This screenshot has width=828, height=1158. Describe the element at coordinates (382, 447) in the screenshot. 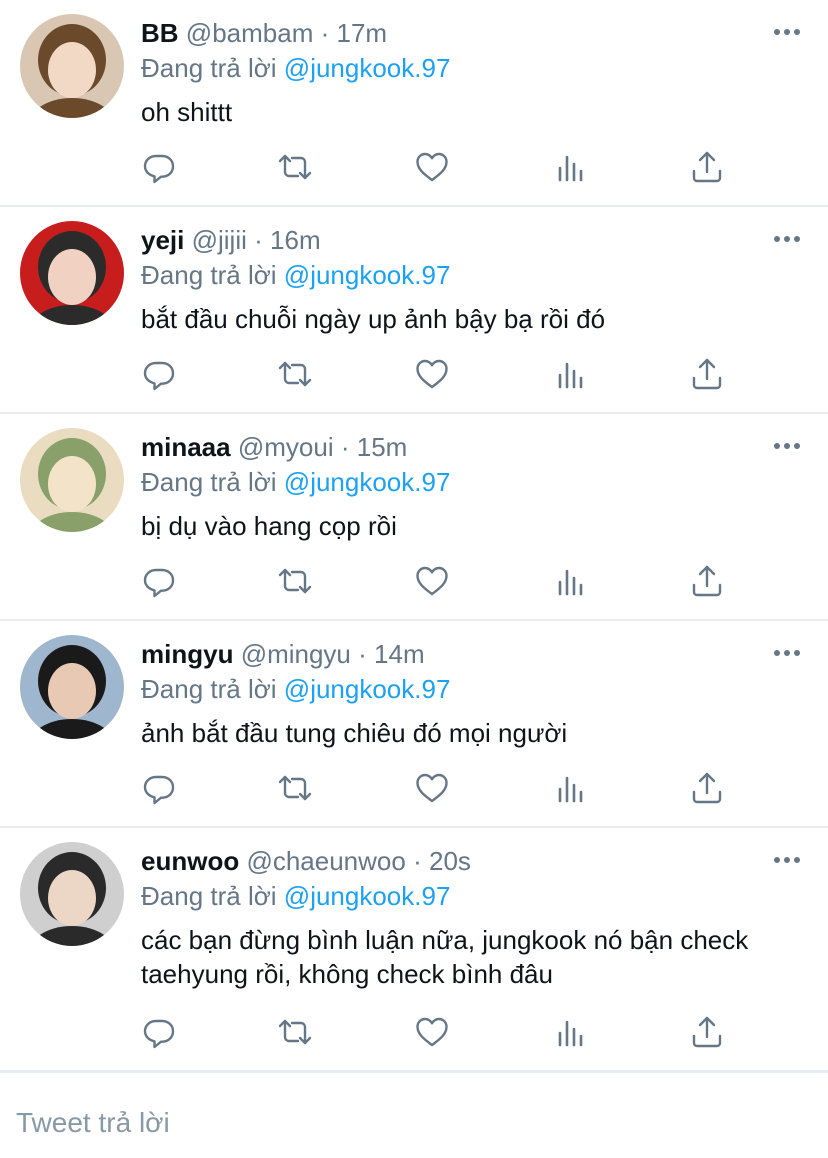

I see `timestamp: 15m` at that location.